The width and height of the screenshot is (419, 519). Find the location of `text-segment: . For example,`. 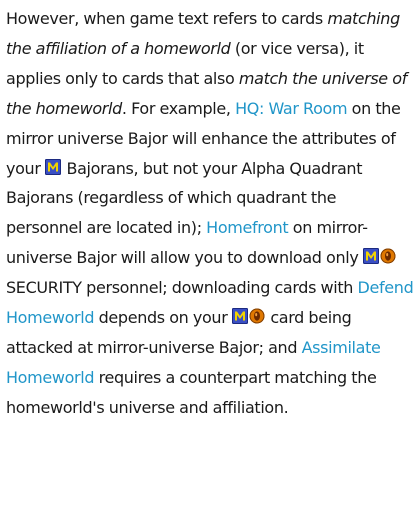

text-segment: . For example, is located at coordinates (178, 108).